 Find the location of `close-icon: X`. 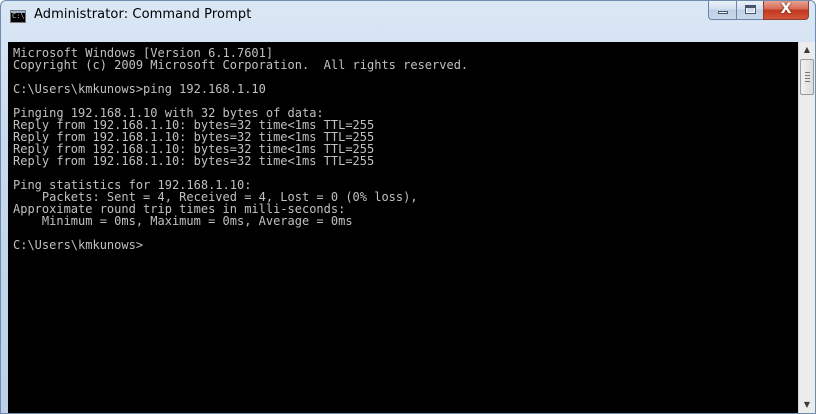

close-icon: X is located at coordinates (786, 9).